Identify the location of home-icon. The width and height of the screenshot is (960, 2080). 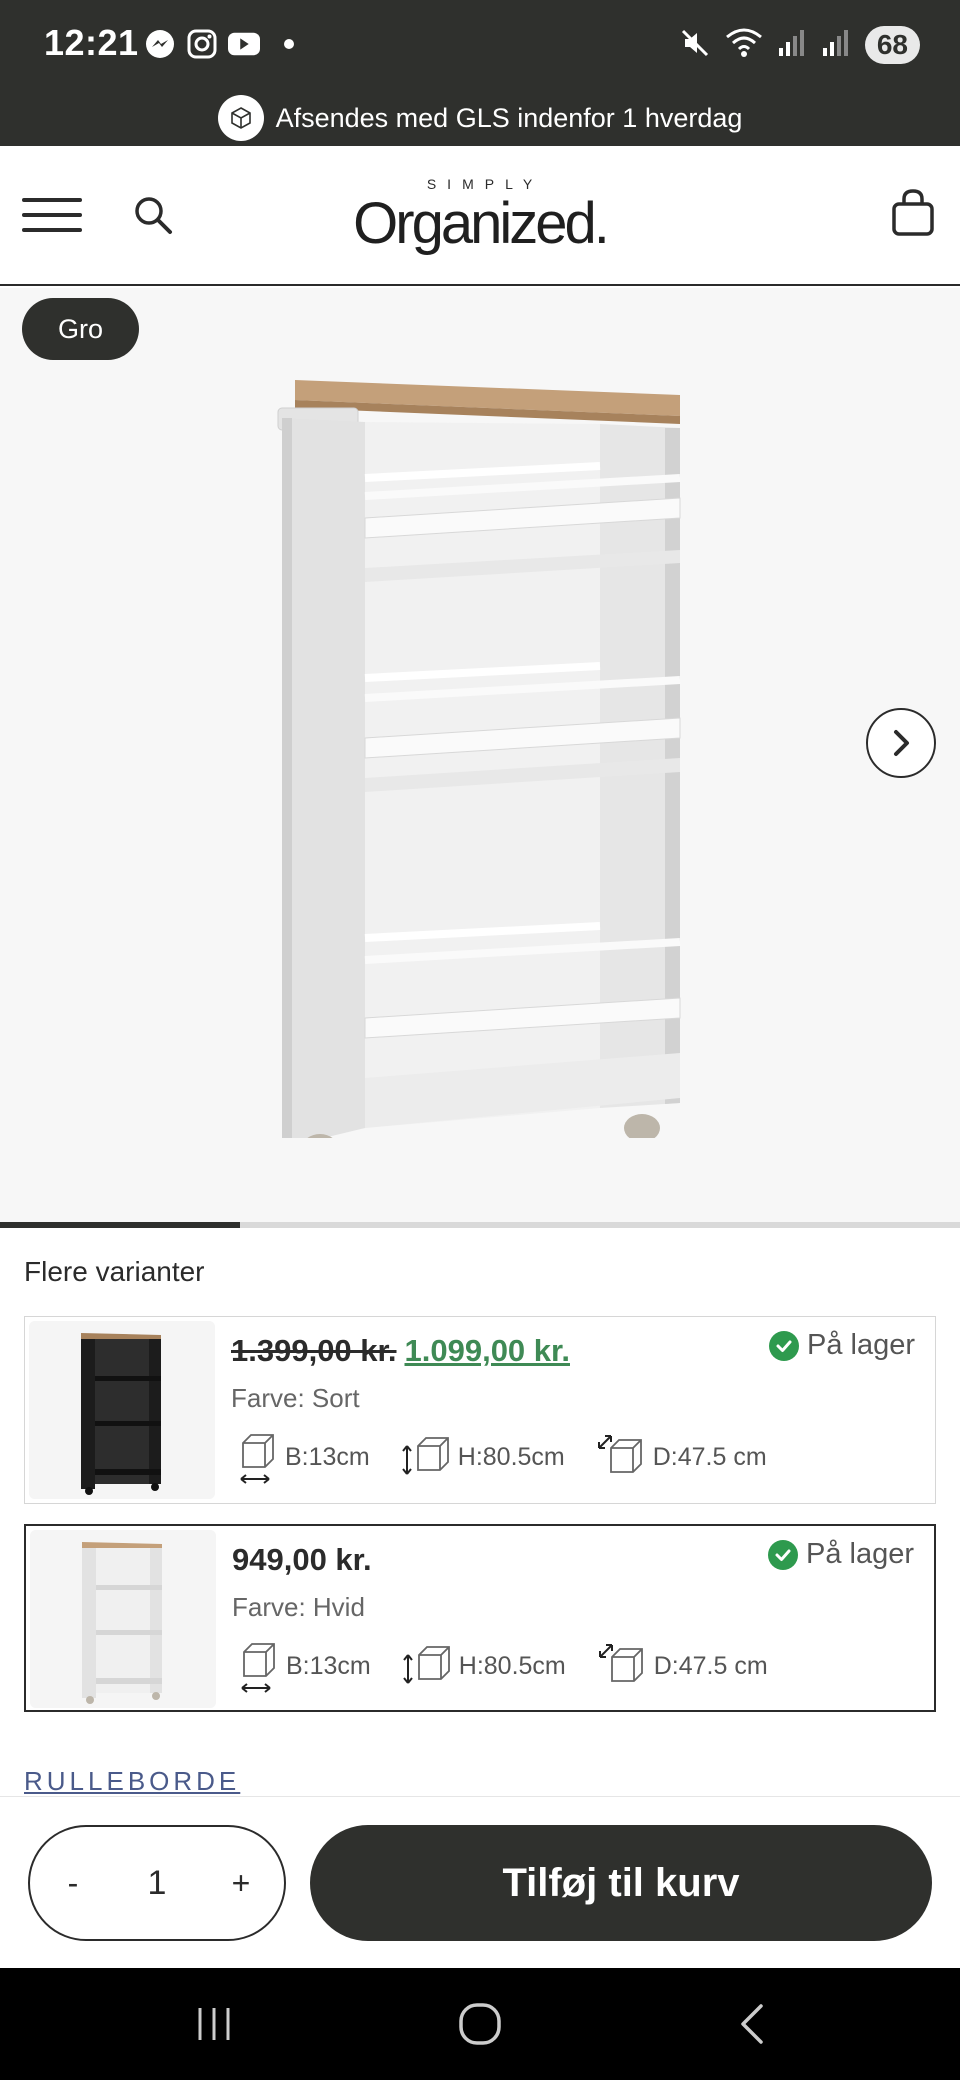
(480, 2024).